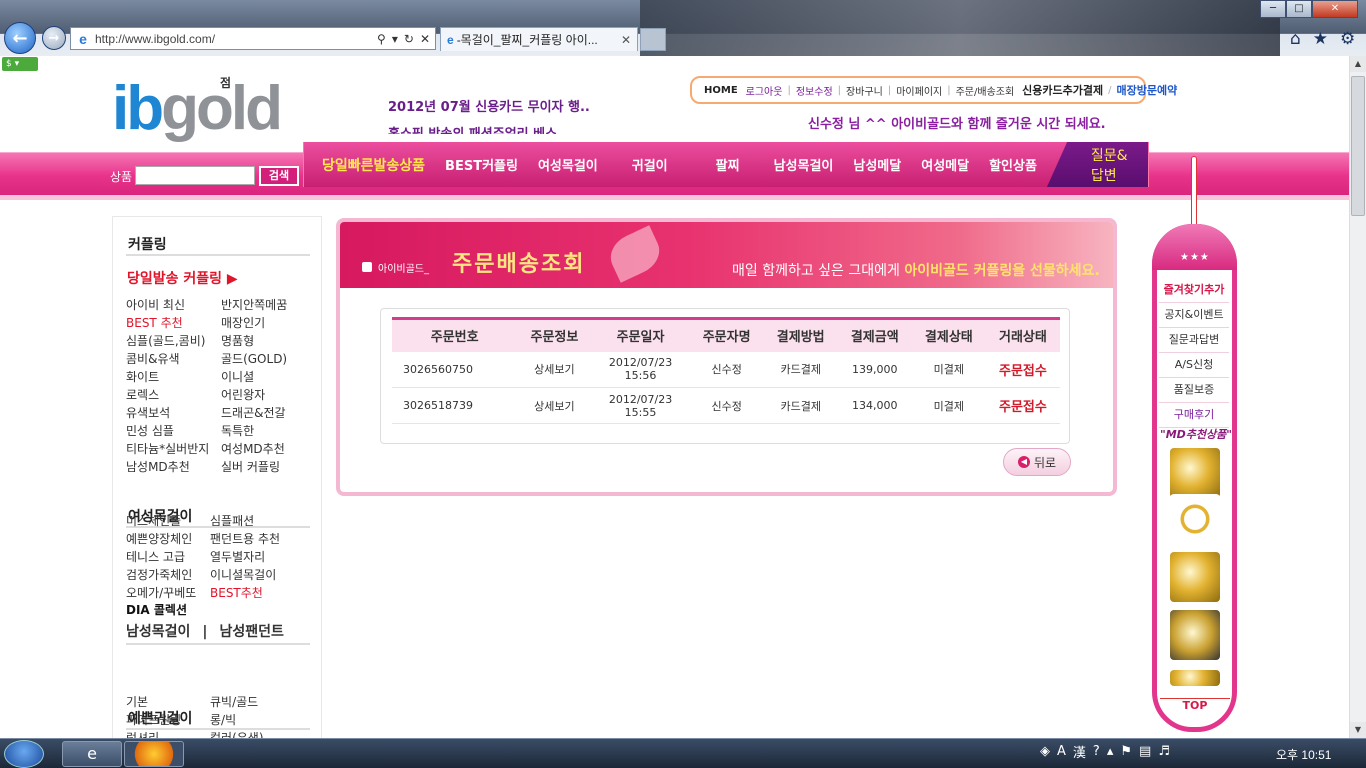 Image resolution: width=1366 pixels, height=768 pixels. Describe the element at coordinates (1164, 751) in the screenshot. I see `volume-icon: ♬` at that location.